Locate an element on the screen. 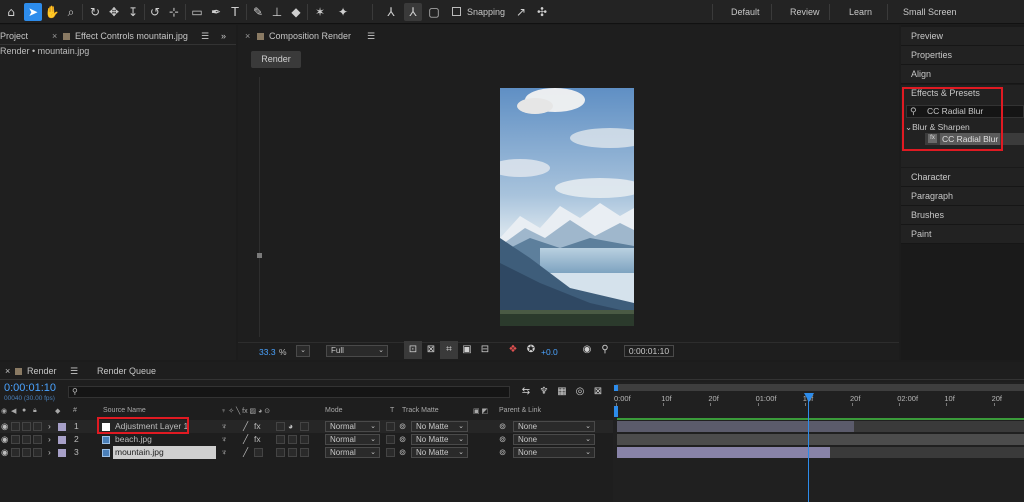  properties-panel-item: Properties is located at coordinates (962, 55).